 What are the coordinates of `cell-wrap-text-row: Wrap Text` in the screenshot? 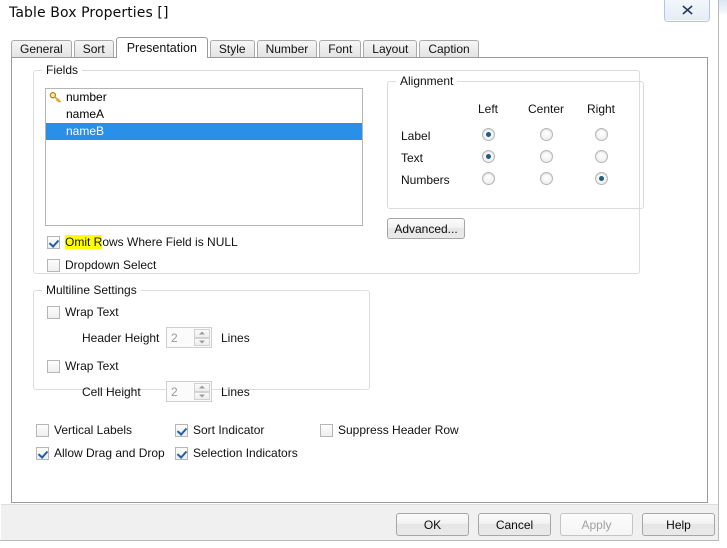 It's located at (83, 366).